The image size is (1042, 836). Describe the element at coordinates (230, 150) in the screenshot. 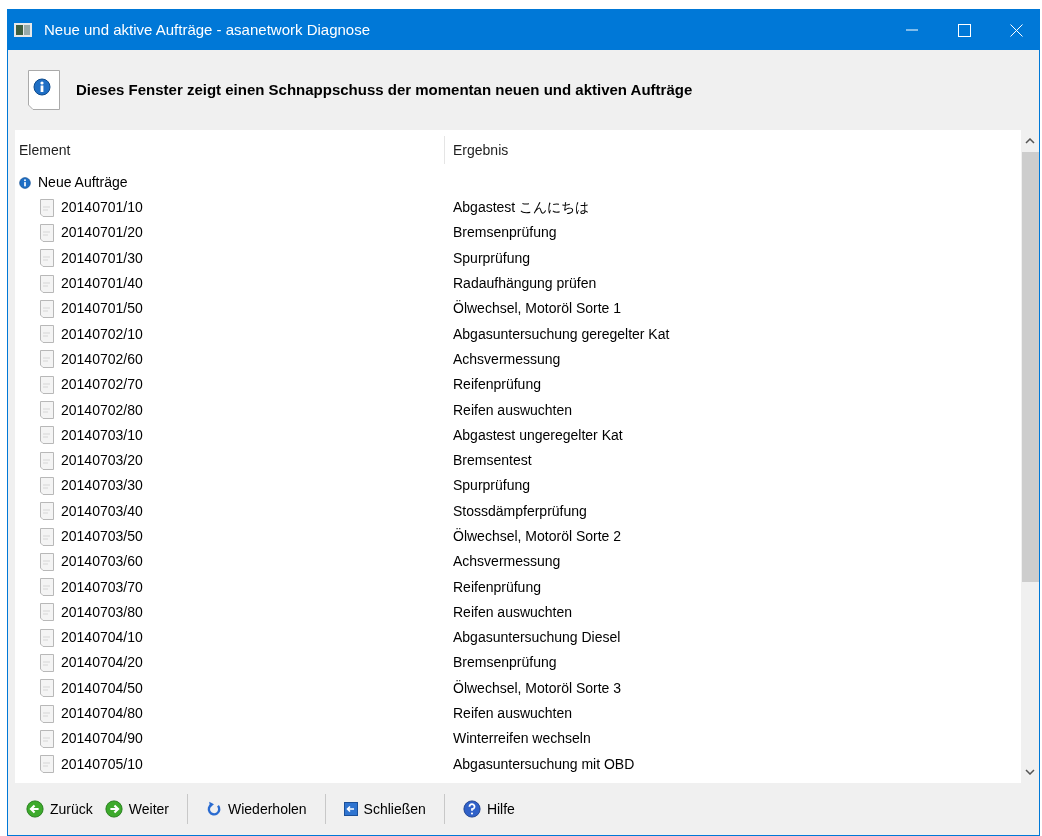

I see `column-header: Element` at that location.